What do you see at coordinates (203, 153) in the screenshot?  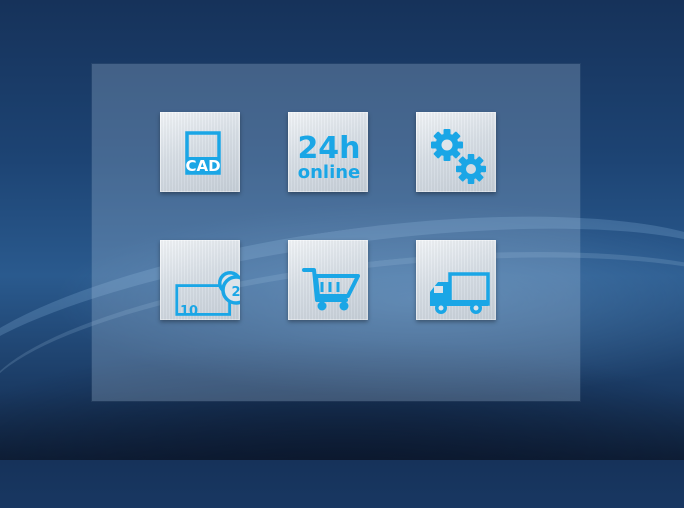 I see `cad-document-icon: CAD` at bounding box center [203, 153].